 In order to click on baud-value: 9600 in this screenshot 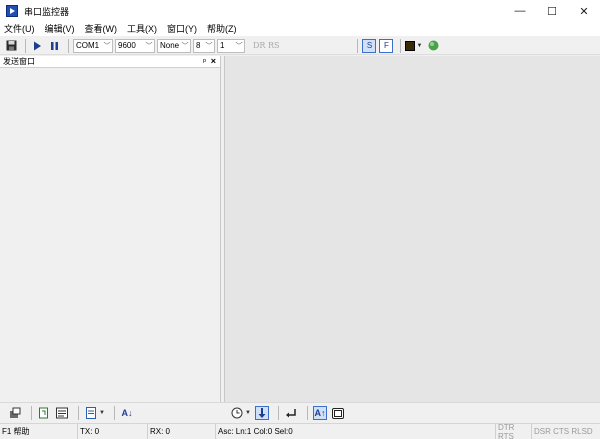, I will do `click(127, 45)`.